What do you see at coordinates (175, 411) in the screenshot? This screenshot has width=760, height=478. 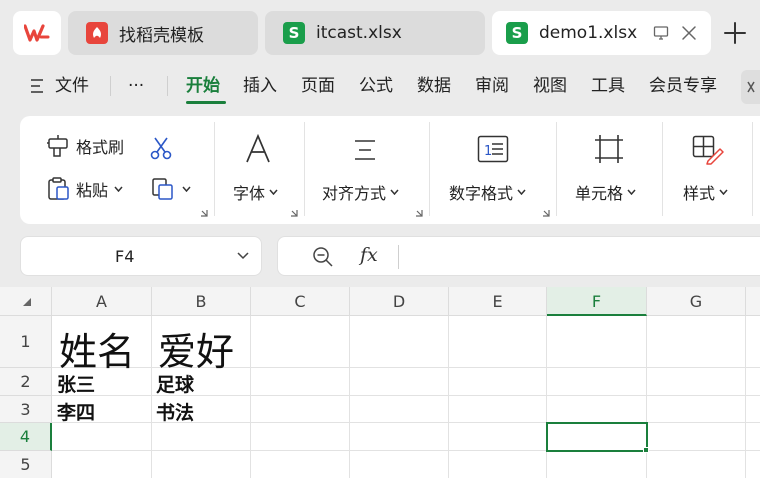 I see `cell-b3: 书法` at bounding box center [175, 411].